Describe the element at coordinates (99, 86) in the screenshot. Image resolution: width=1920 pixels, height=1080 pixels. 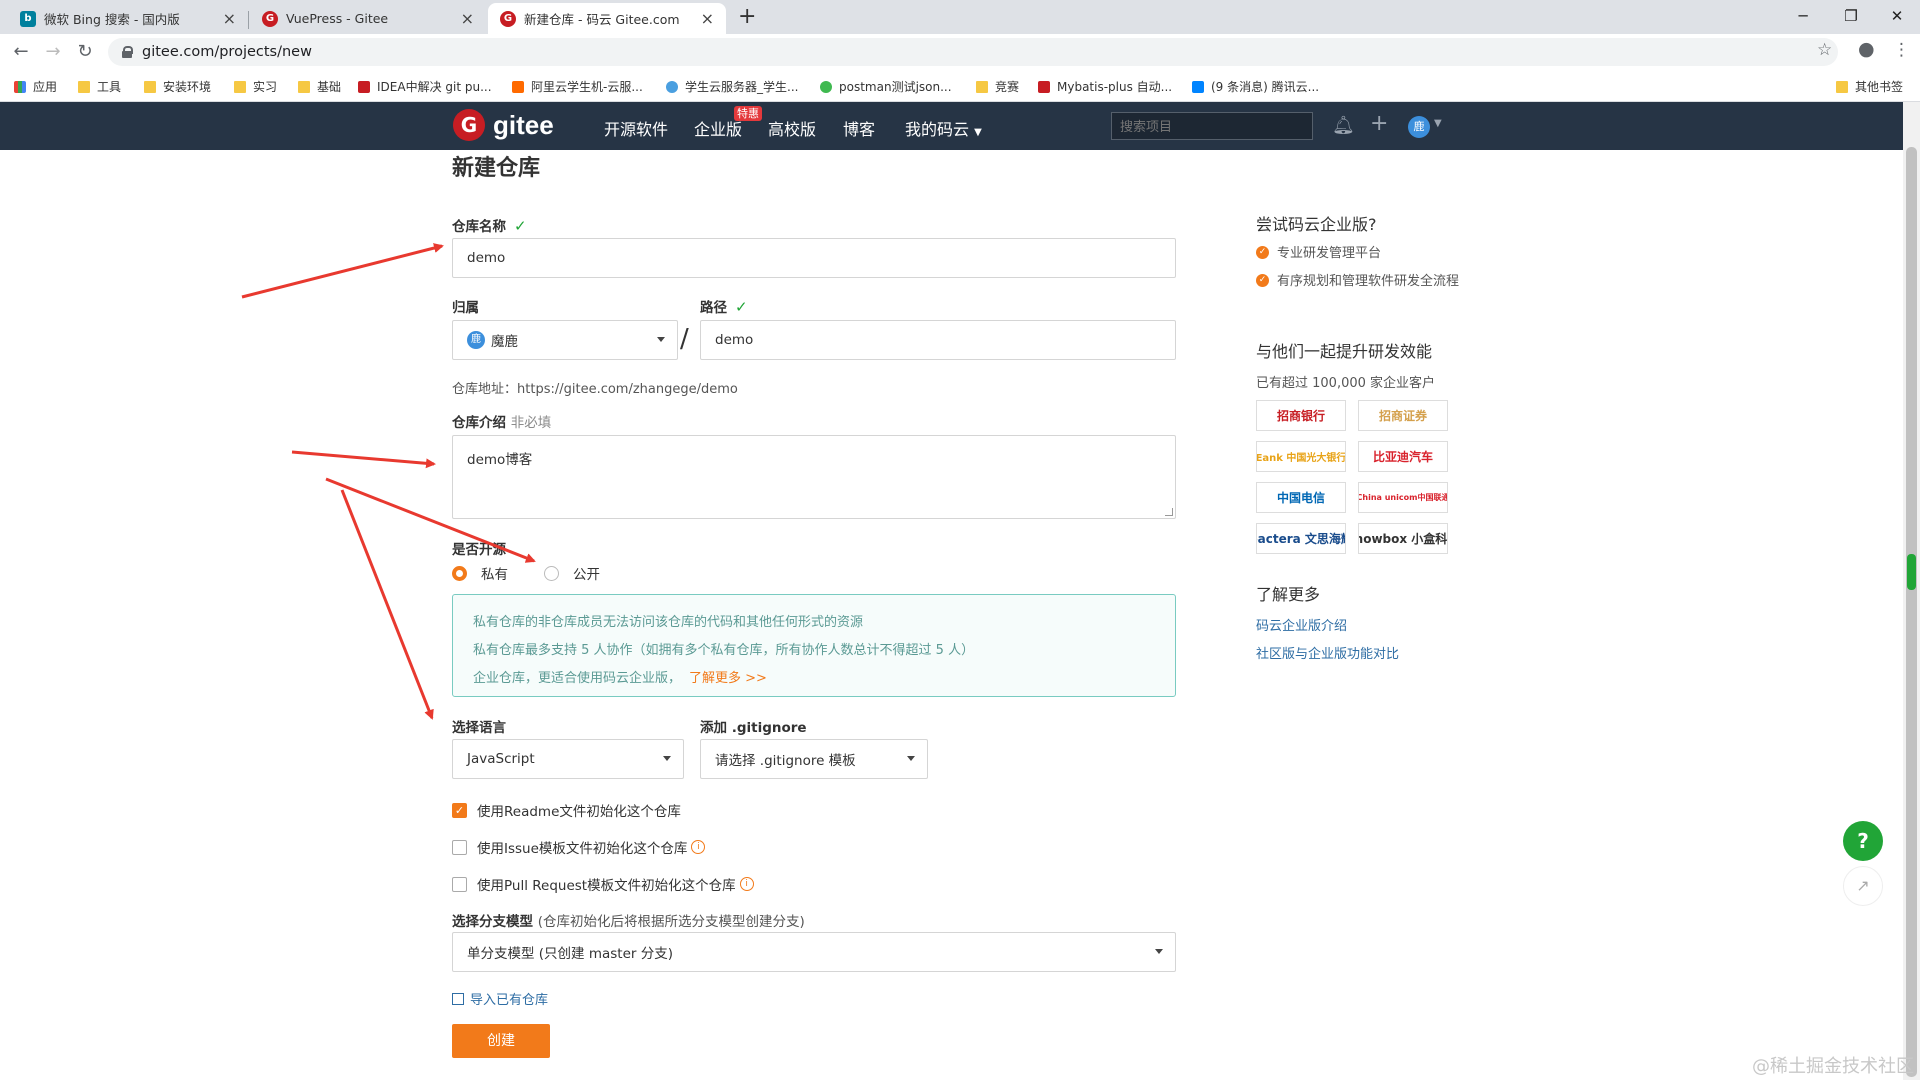
I see `bookmark-item: 工具` at that location.